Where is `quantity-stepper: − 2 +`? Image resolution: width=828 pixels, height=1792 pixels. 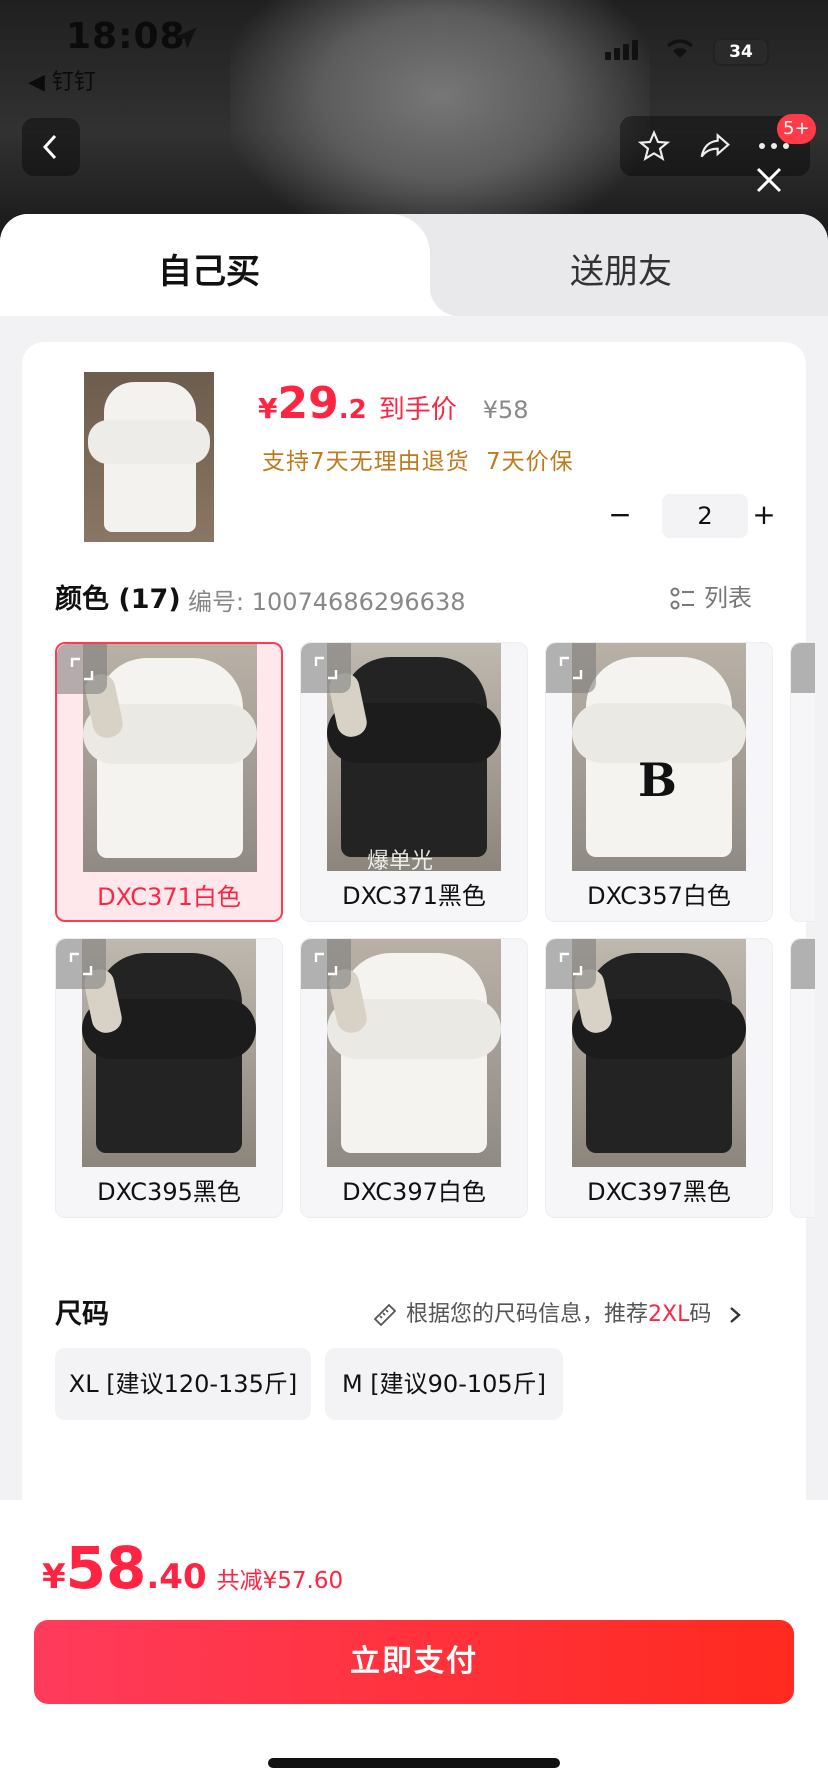 quantity-stepper: − 2 + is located at coordinates (692, 516).